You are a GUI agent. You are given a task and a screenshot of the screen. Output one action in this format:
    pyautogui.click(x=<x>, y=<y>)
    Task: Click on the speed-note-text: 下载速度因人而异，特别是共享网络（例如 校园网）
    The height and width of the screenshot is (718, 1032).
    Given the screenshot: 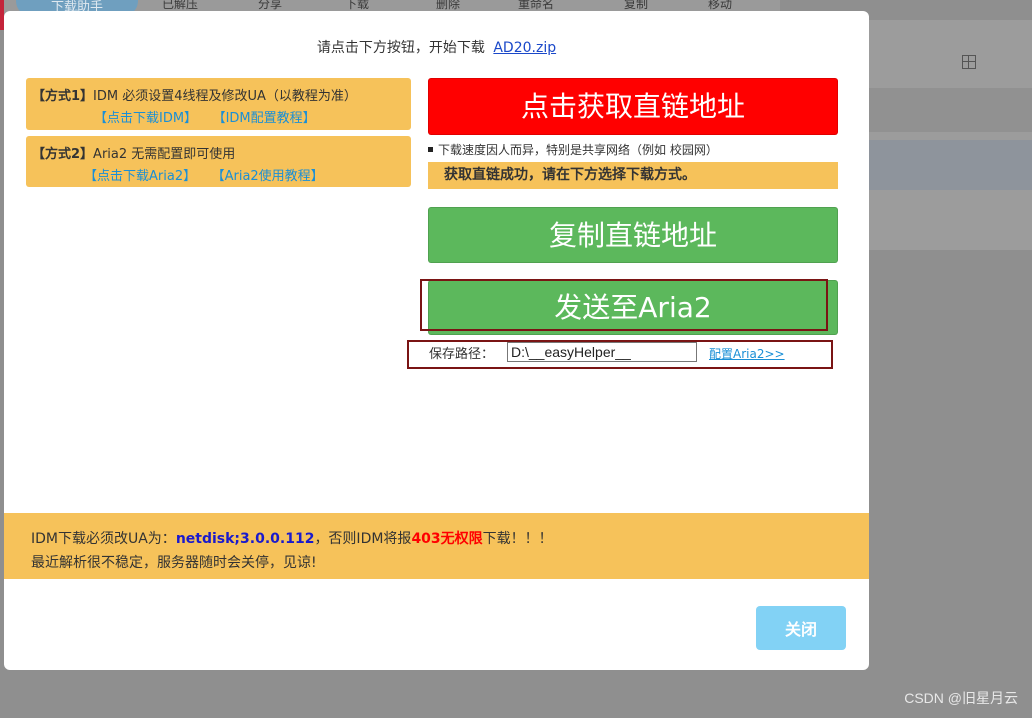 What is the action you would take?
    pyautogui.click(x=578, y=150)
    